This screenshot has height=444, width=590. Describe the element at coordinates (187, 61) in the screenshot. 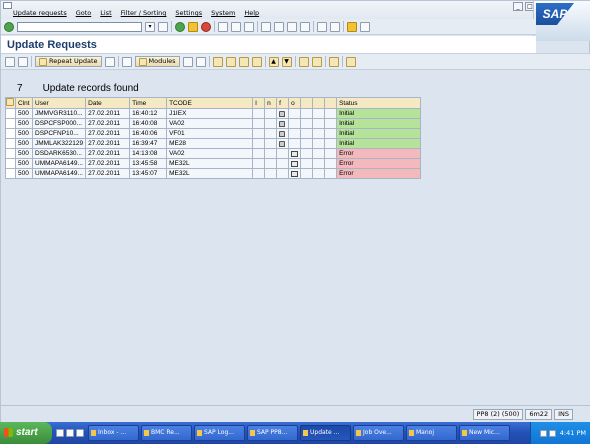

I see `list-icon` at that location.